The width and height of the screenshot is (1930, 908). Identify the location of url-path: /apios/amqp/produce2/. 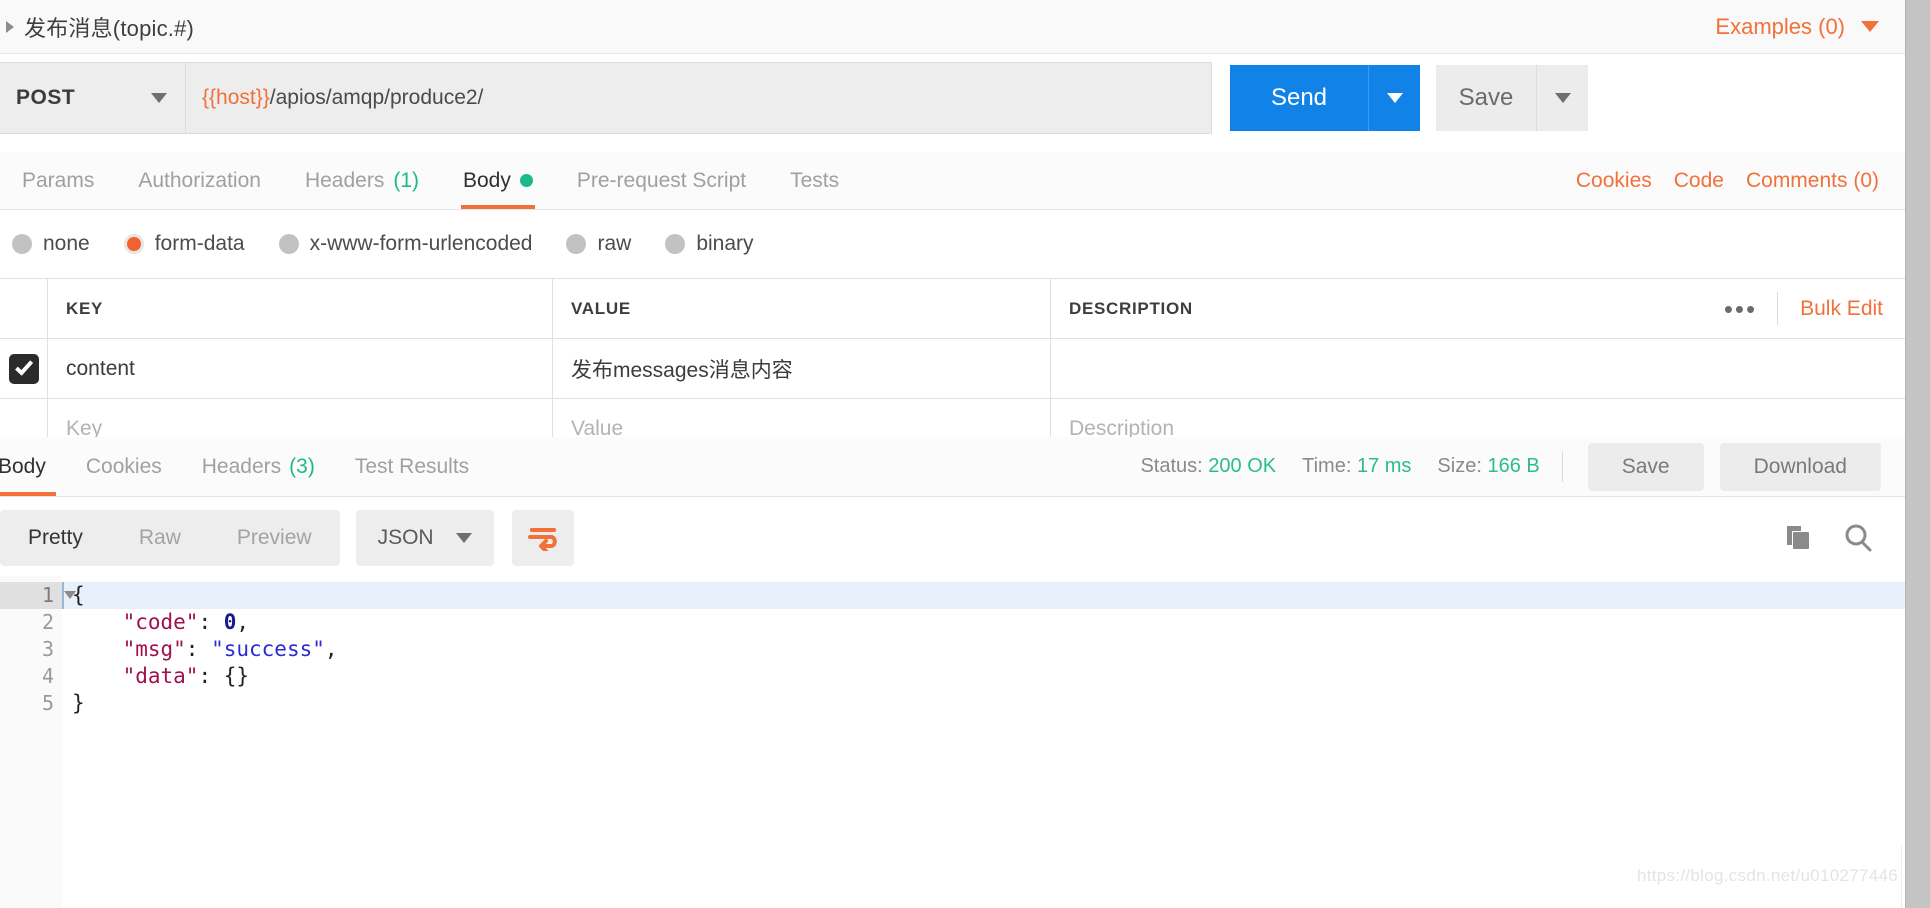
(376, 97).